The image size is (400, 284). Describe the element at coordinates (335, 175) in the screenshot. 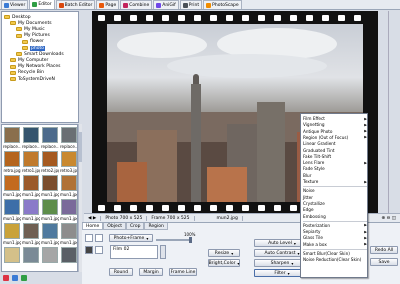

I see `menu-item: Blur` at that location.